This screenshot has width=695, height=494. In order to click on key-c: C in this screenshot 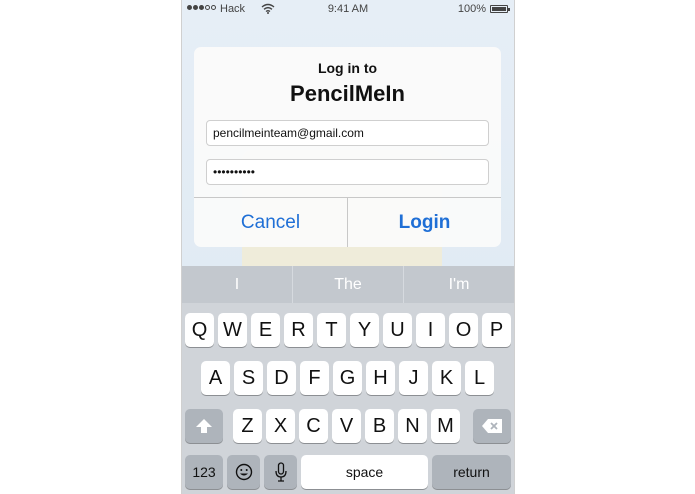, I will do `click(313, 426)`.